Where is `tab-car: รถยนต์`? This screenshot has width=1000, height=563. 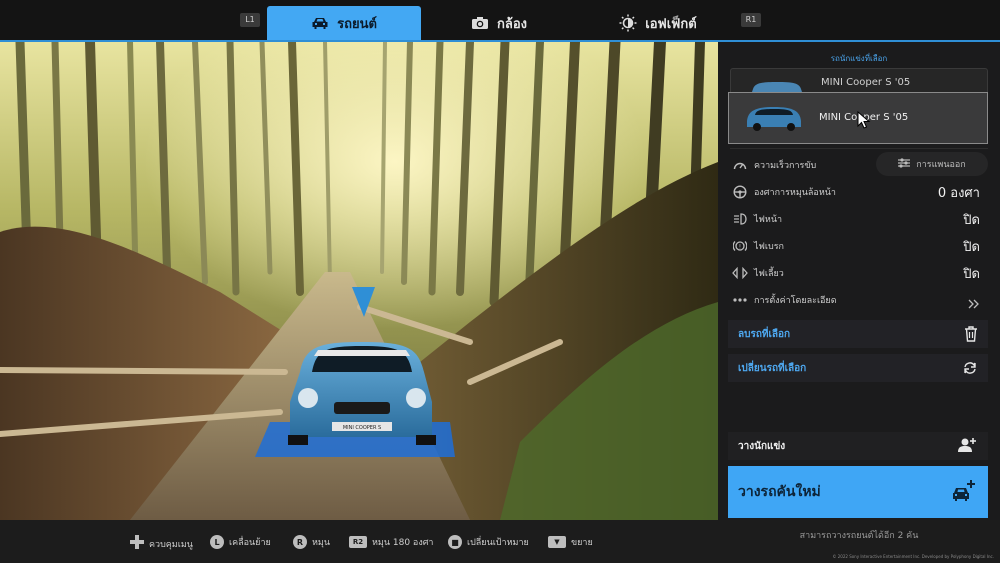
tab-car: รถยนต์ is located at coordinates (344, 23).